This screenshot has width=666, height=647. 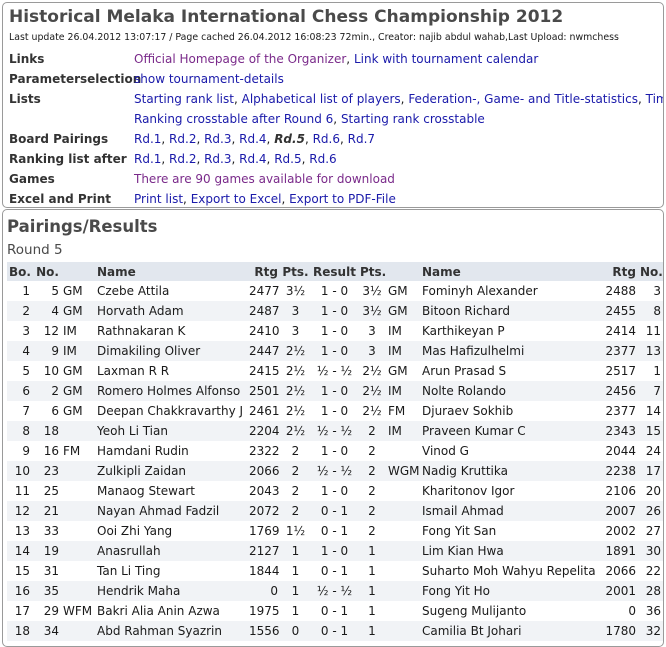 I want to click on board-no: 11, so click(x=22, y=491).